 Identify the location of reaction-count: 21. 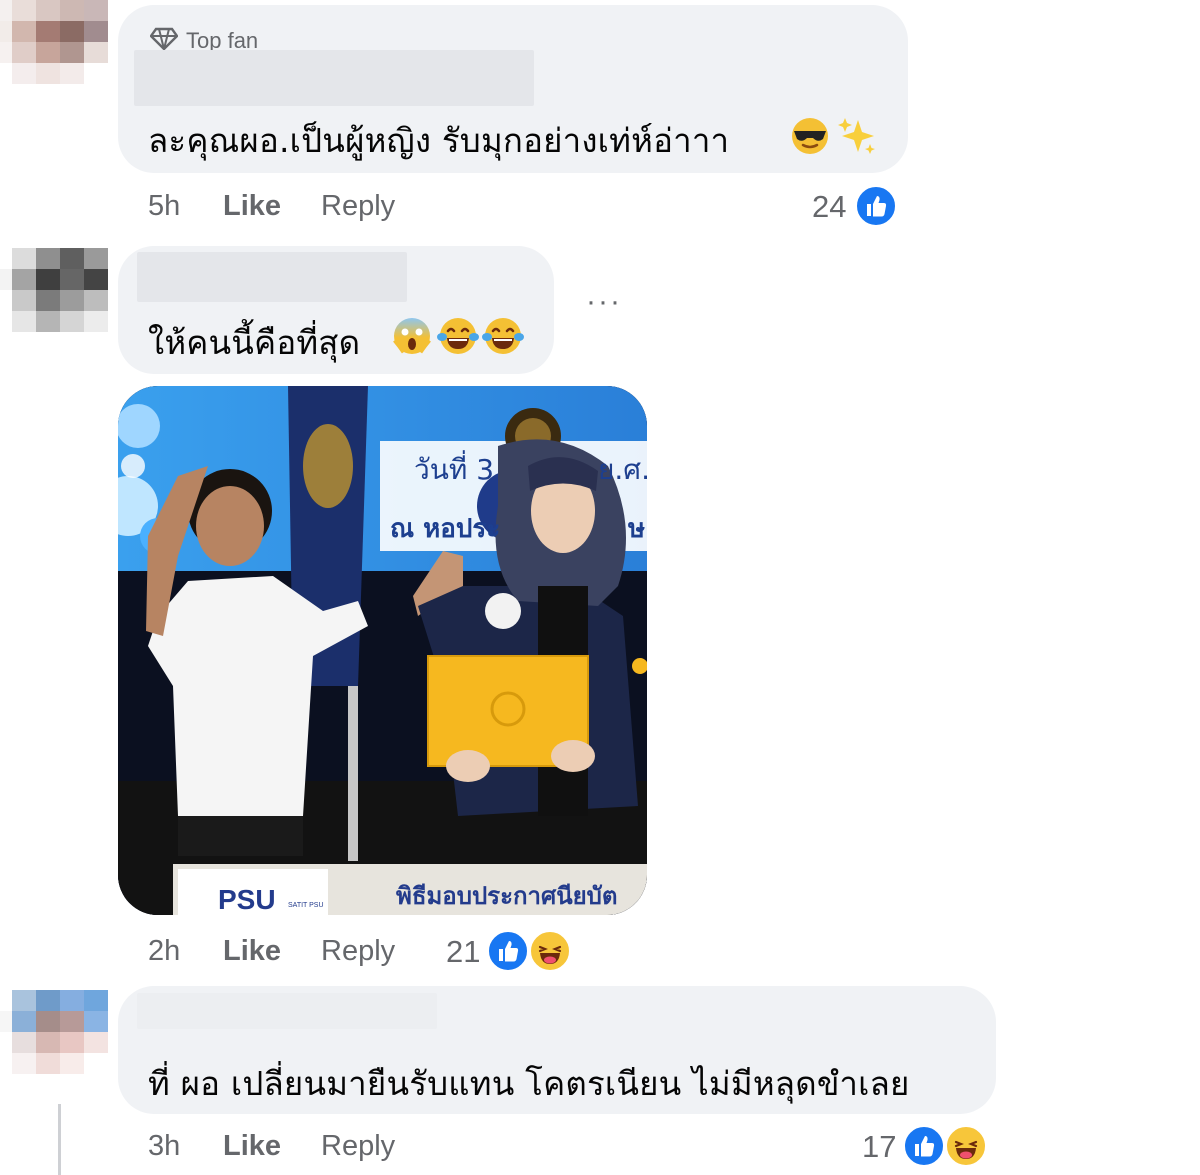
(463, 952).